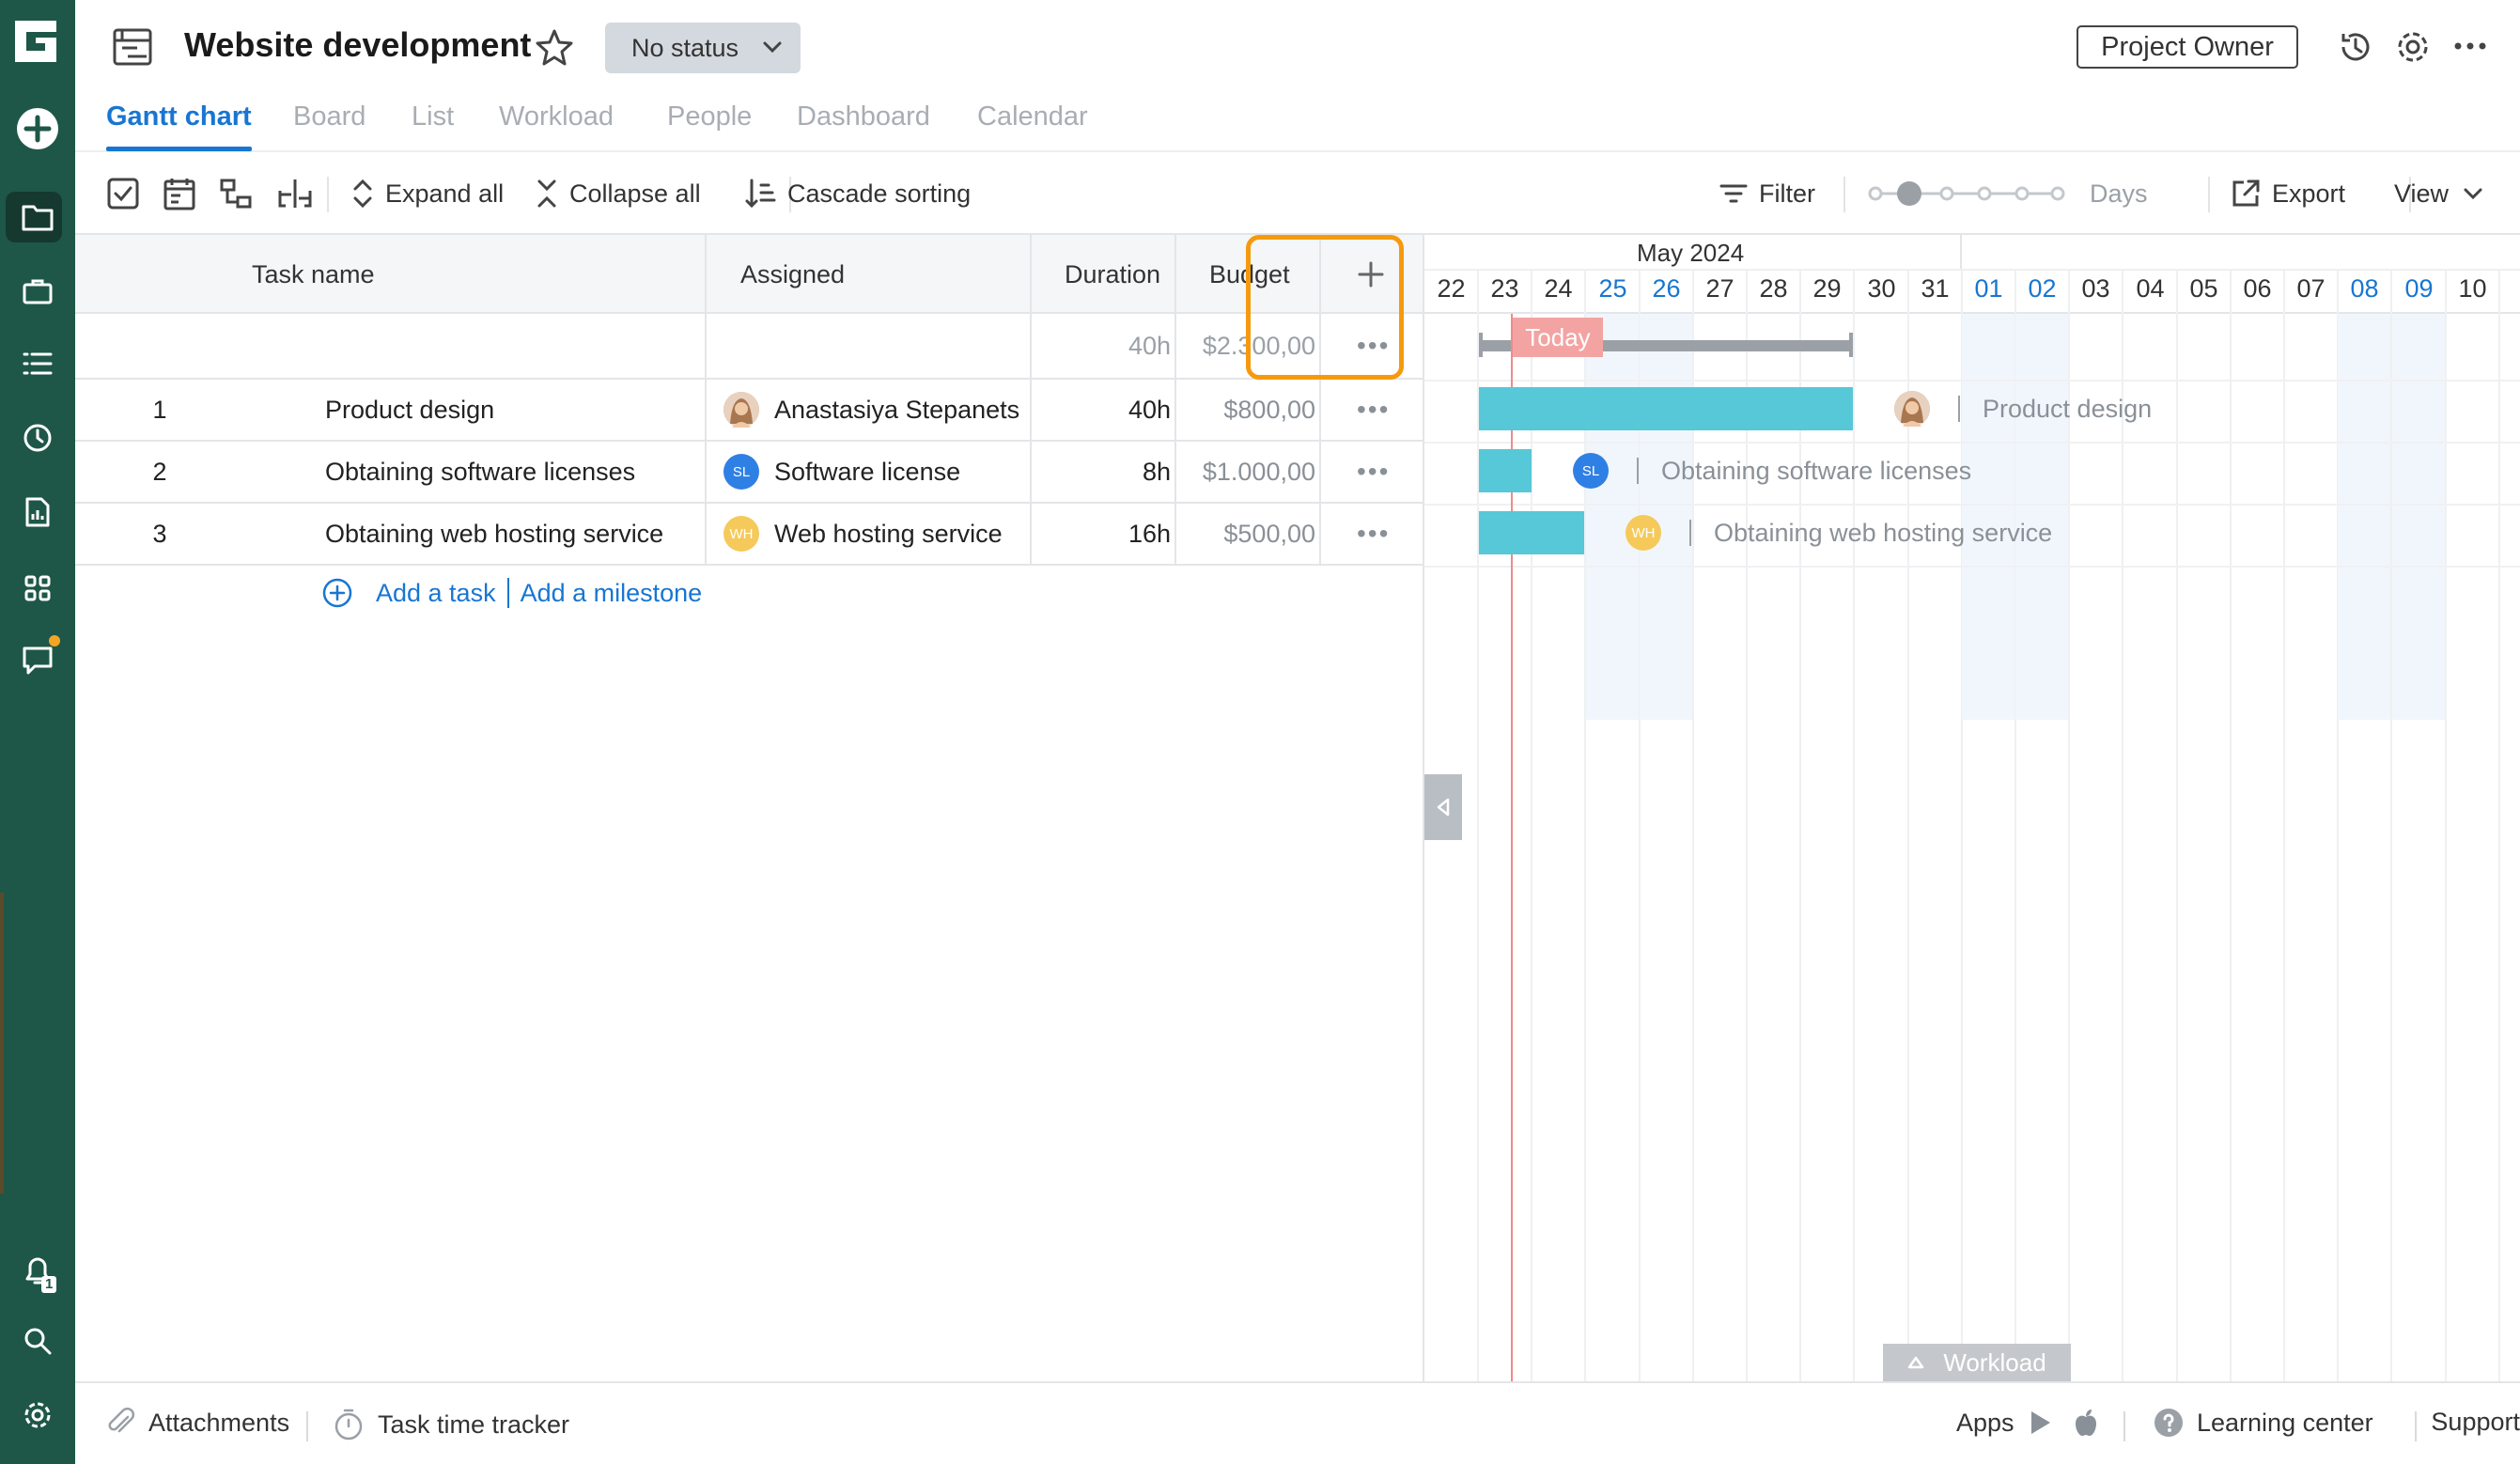 Image resolution: width=2520 pixels, height=1464 pixels. What do you see at coordinates (1481, 345) in the screenshot?
I see `summary-bar-cap` at bounding box center [1481, 345].